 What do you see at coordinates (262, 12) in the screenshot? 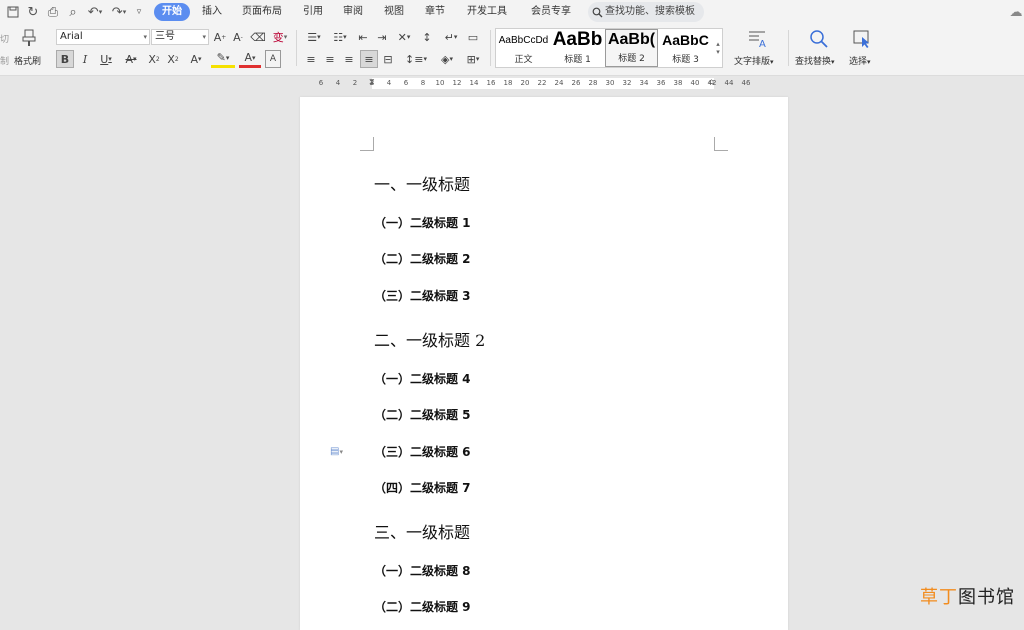
I see `tab-page-layout: 页面布局` at bounding box center [262, 12].